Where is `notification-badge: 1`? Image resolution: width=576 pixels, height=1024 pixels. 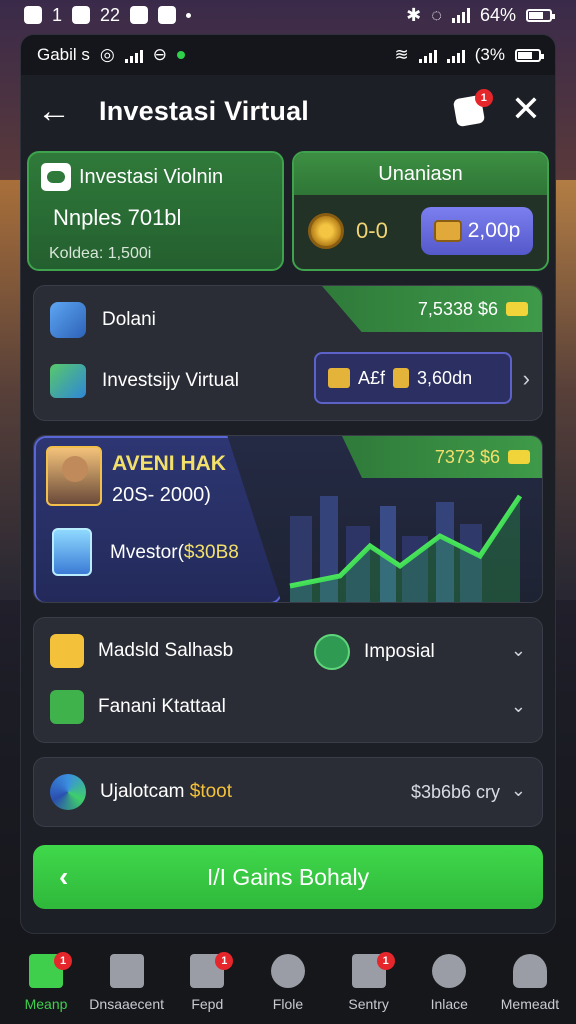 notification-badge: 1 is located at coordinates (483, 98).